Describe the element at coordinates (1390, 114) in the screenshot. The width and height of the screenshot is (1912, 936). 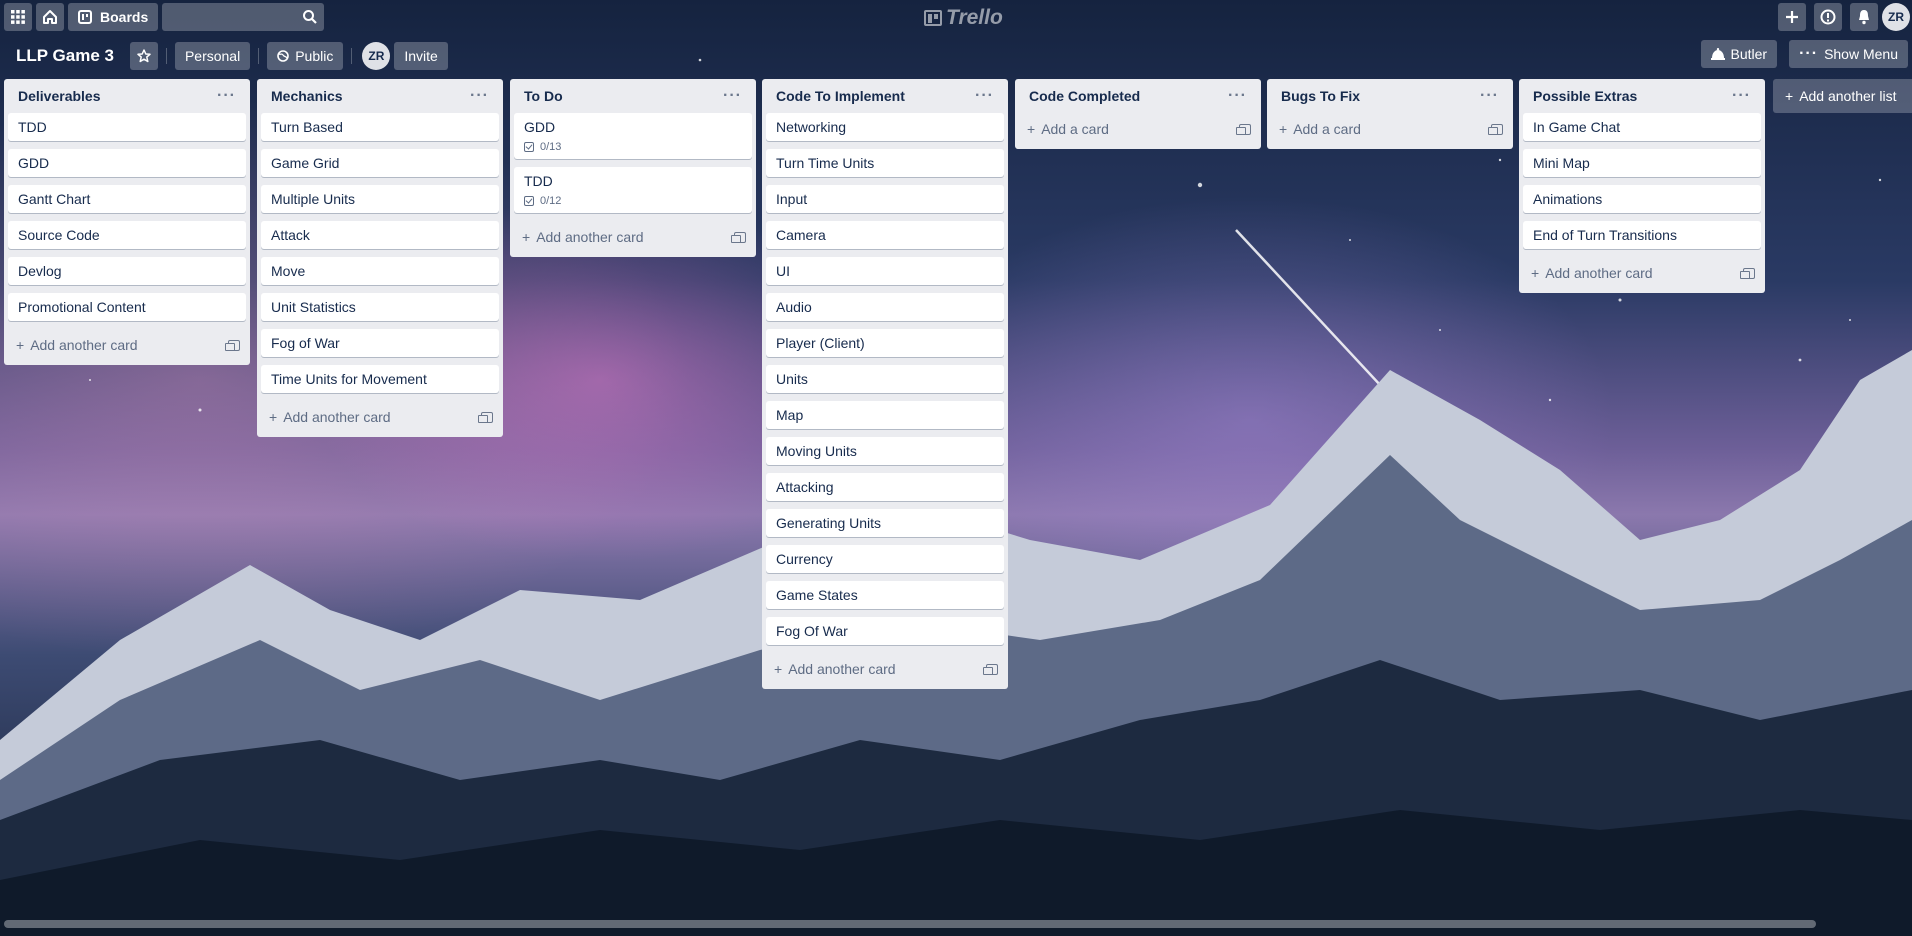
I see `list-bugs-to-fix: Bugs To Fix ··· + Add a card` at that location.